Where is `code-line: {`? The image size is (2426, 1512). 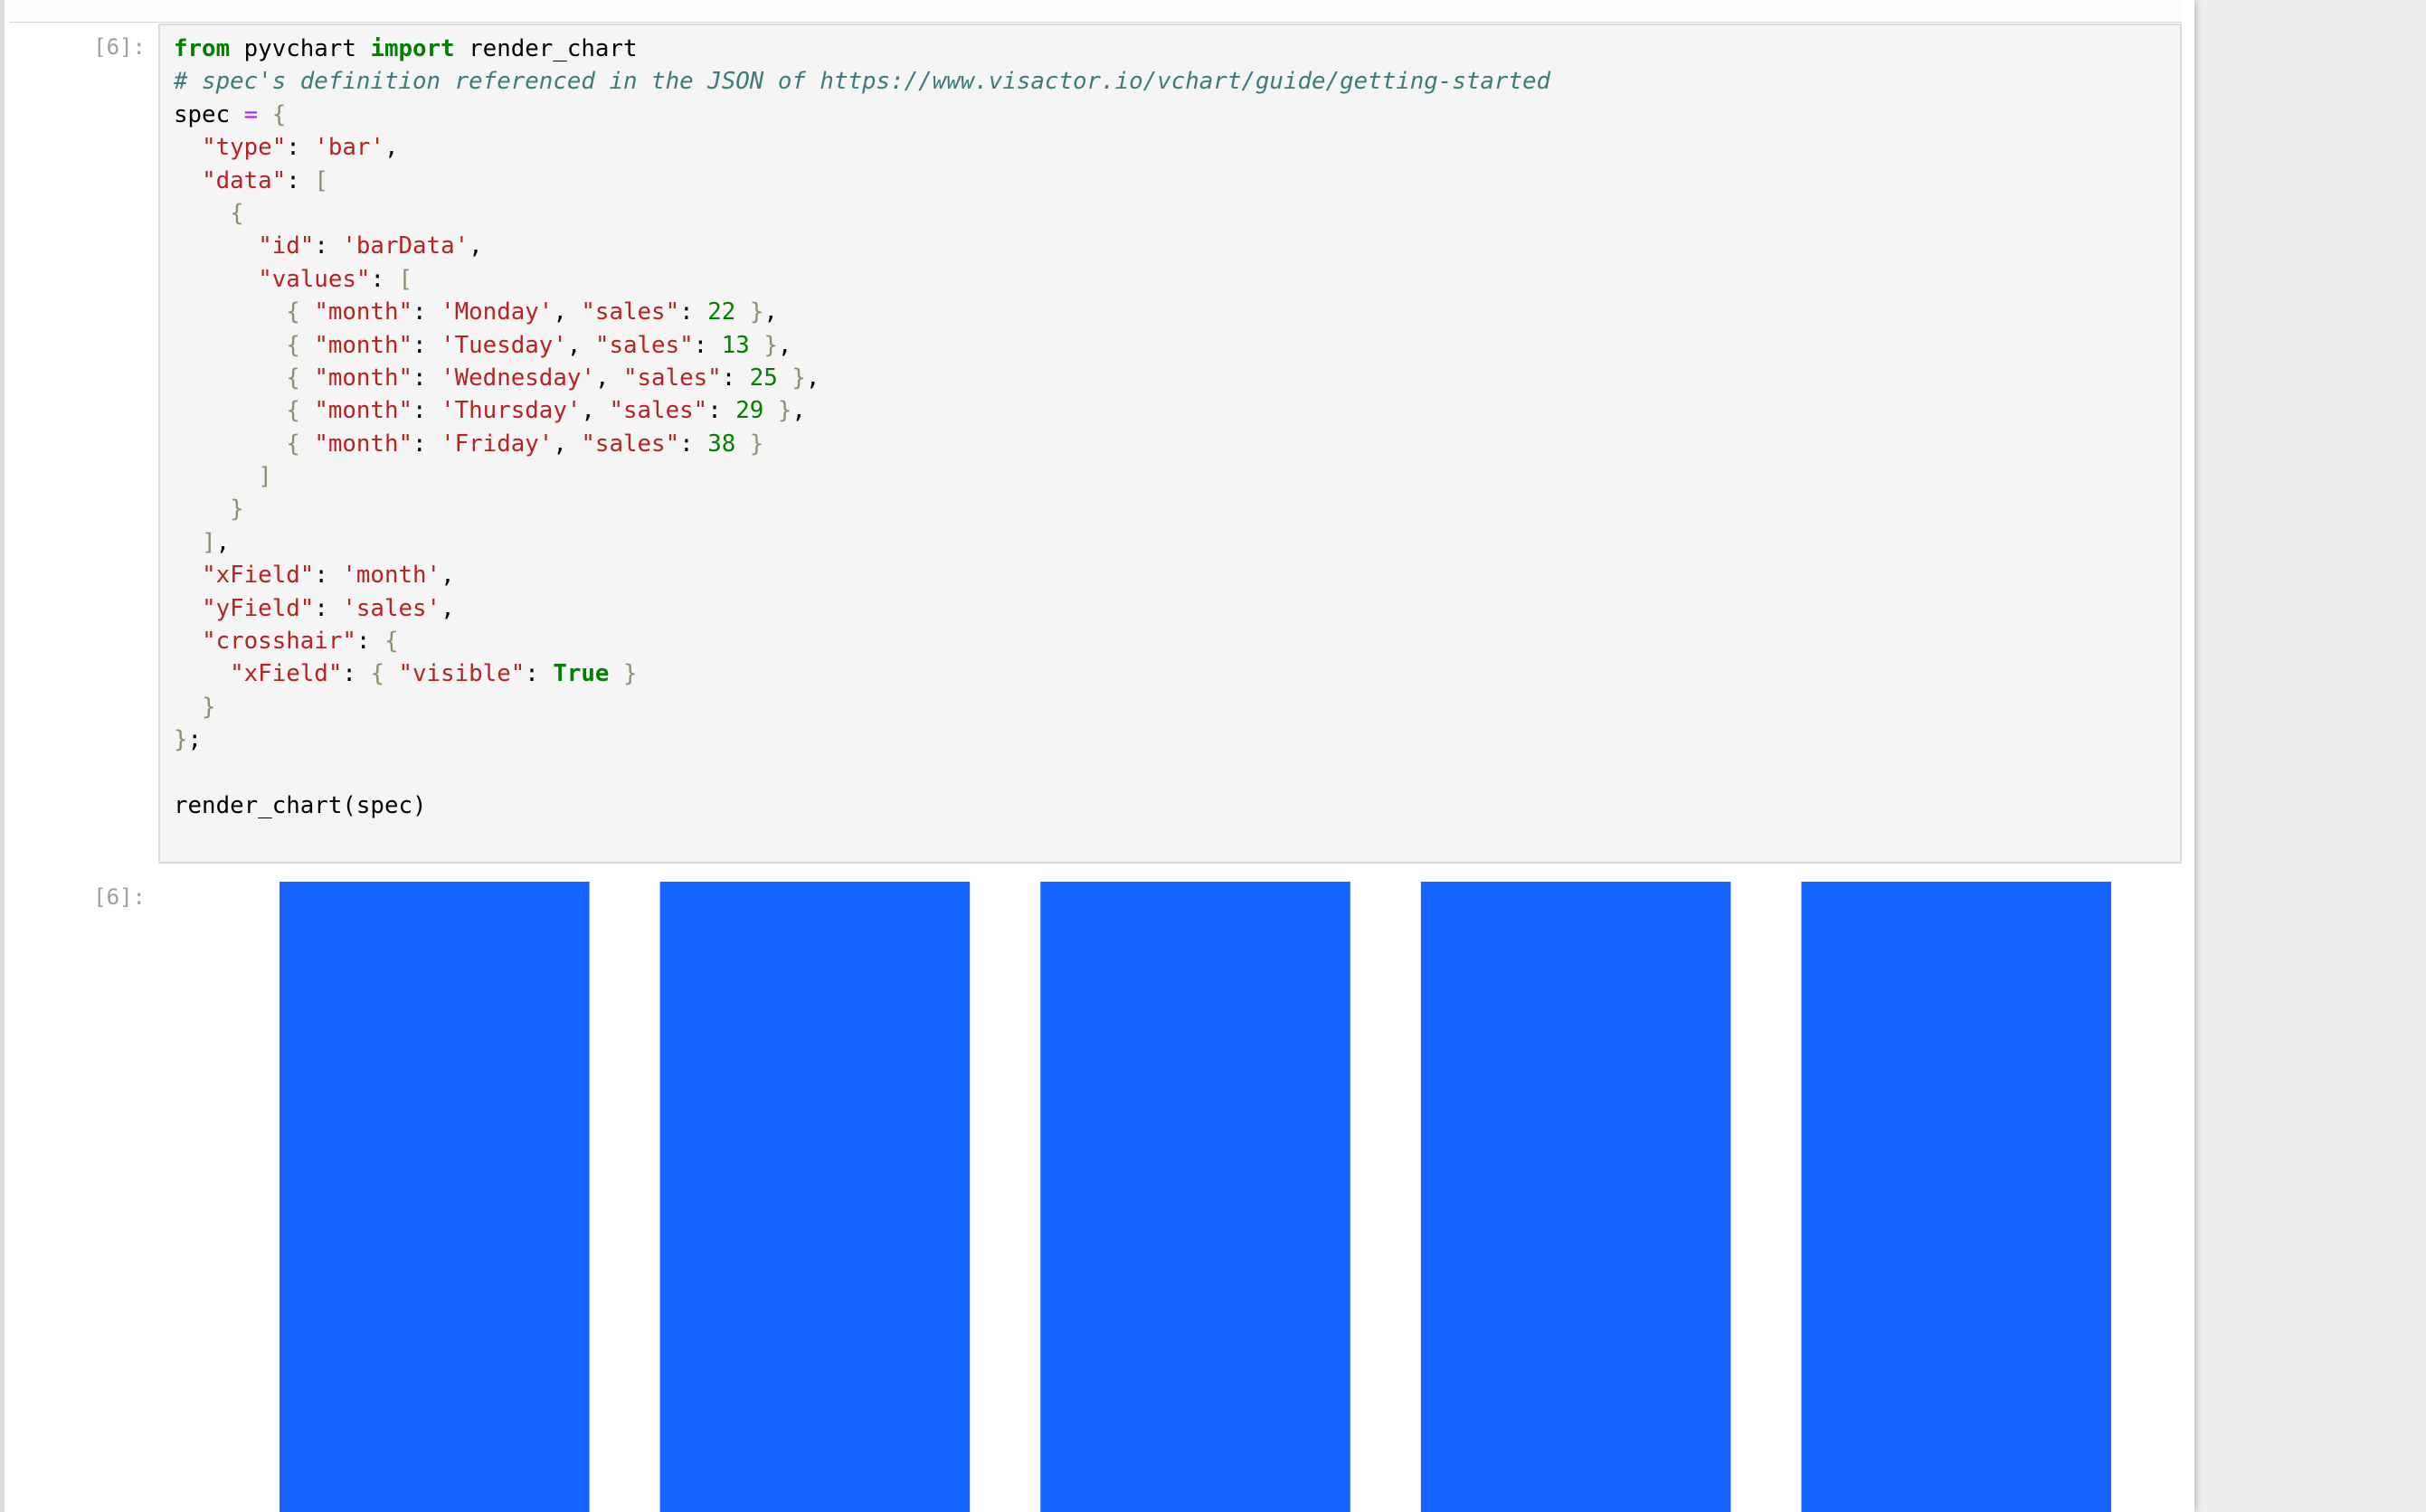 code-line: { is located at coordinates (862, 213).